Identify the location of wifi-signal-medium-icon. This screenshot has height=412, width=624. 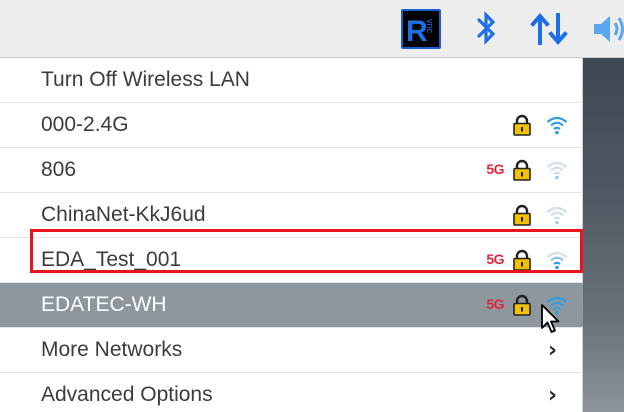
(557, 260).